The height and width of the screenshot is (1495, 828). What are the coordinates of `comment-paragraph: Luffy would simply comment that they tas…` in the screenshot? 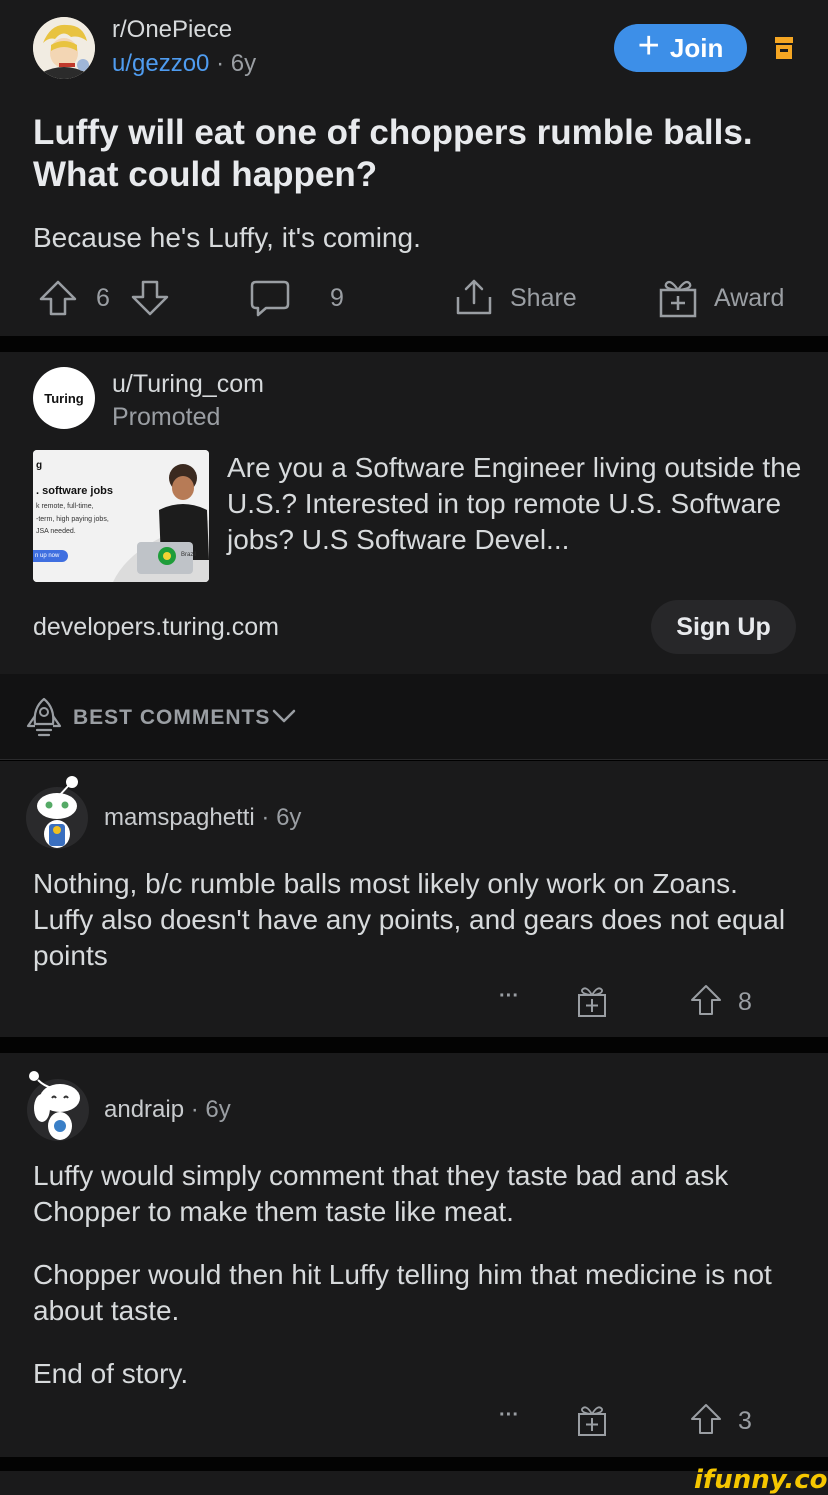 It's located at (381, 1193).